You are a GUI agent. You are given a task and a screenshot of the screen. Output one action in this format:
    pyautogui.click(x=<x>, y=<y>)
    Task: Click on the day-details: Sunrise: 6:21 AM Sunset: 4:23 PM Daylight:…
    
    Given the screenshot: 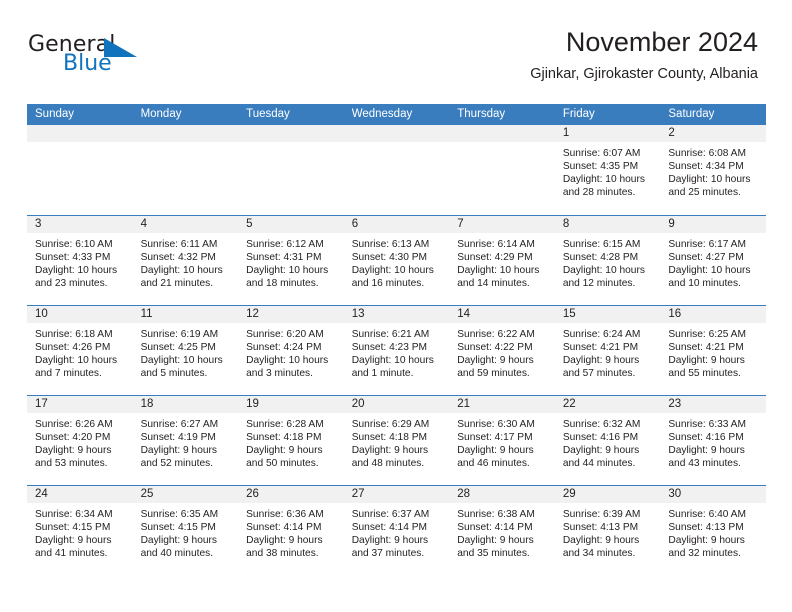 What is the action you would take?
    pyautogui.click(x=397, y=351)
    